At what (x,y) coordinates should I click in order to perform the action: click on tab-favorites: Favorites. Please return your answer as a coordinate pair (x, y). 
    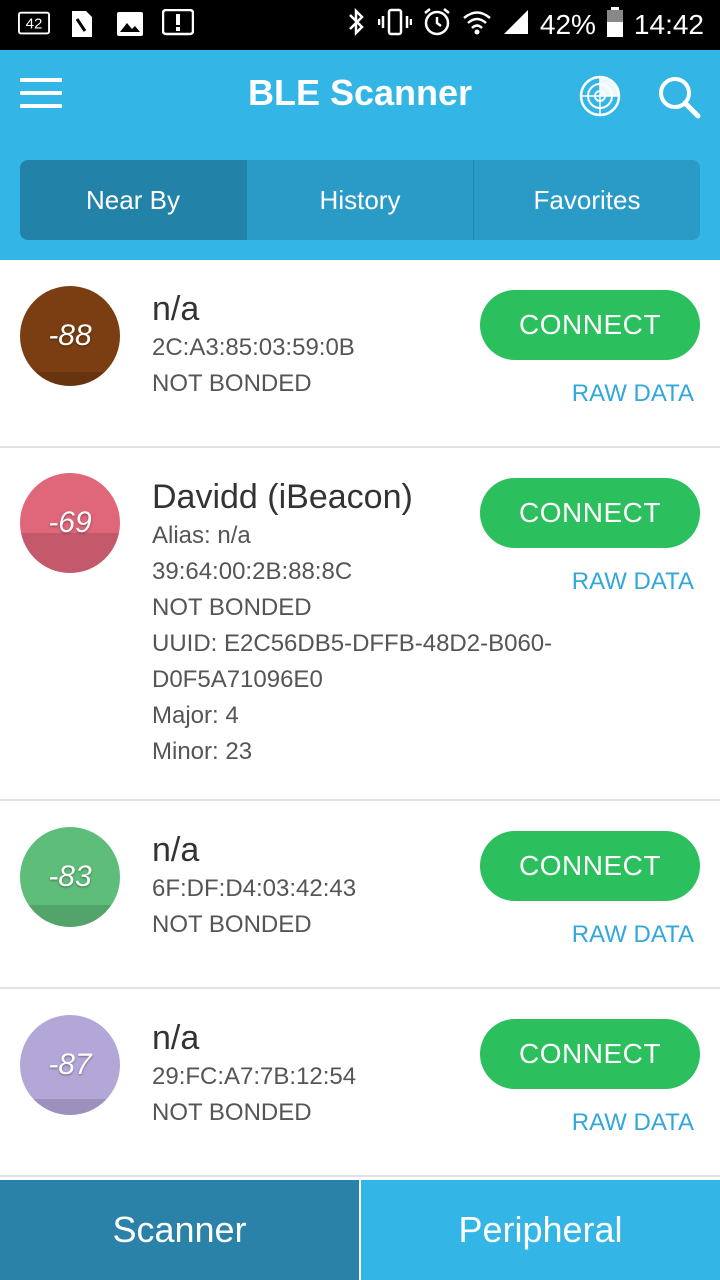
    Looking at the image, I should click on (587, 200).